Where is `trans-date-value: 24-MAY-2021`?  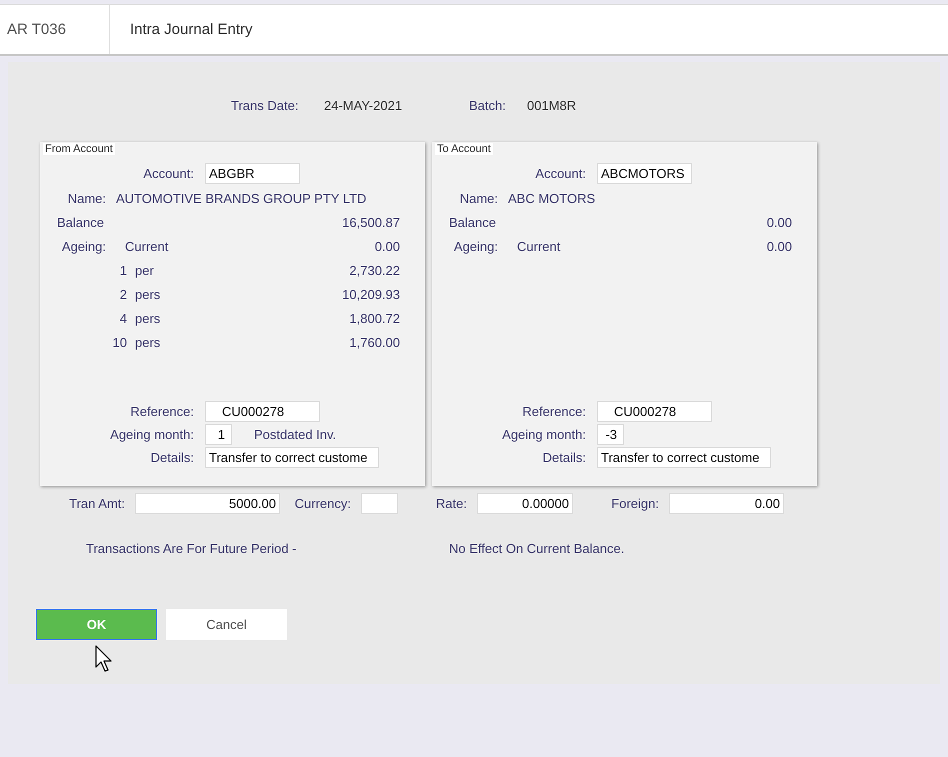 trans-date-value: 24-MAY-2021 is located at coordinates (364, 106).